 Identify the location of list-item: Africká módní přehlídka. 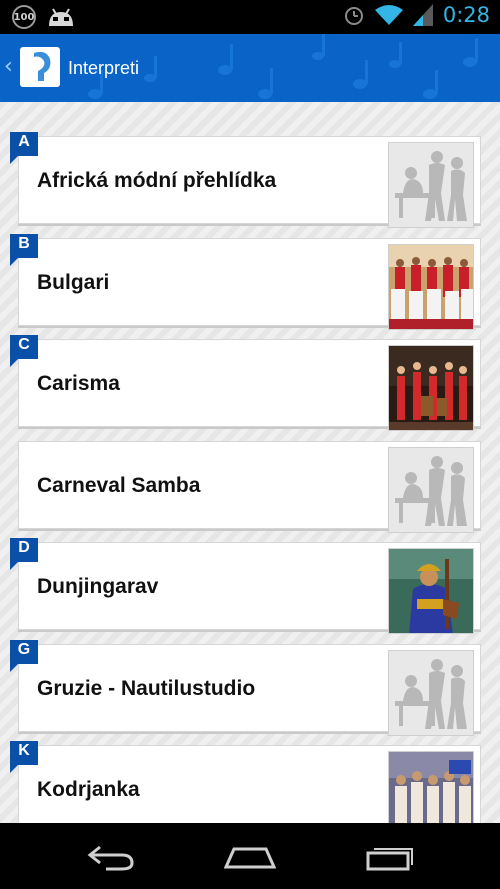
(249, 182).